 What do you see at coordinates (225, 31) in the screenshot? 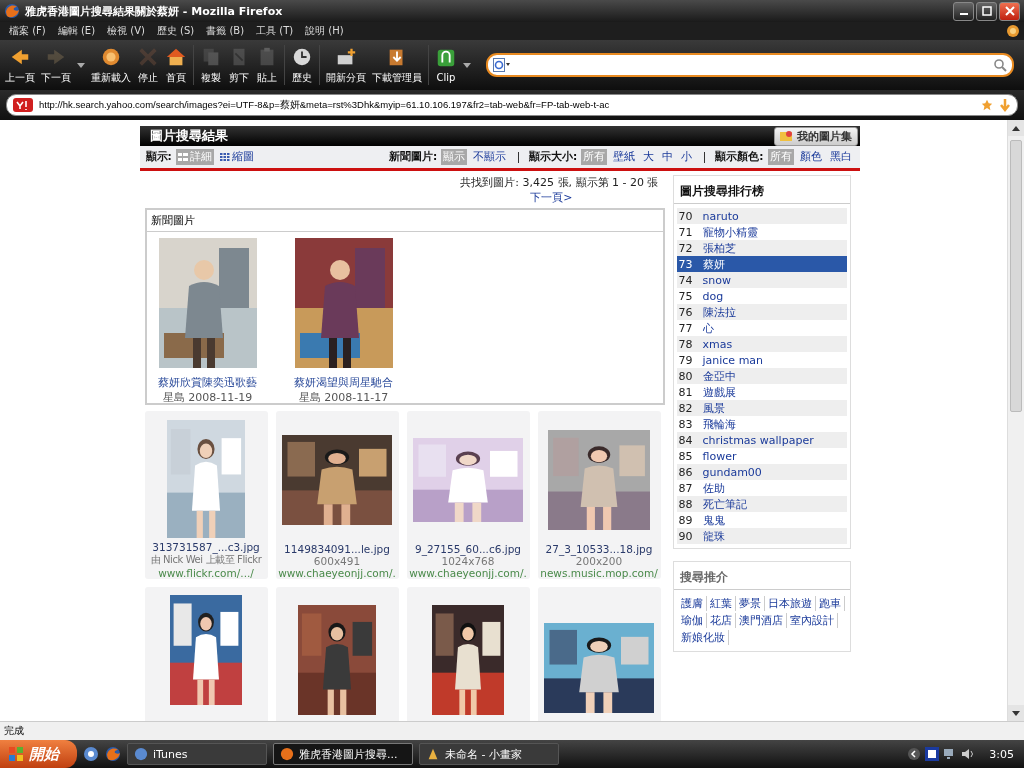
I see `menu-item: 書籤 (B)` at bounding box center [225, 31].